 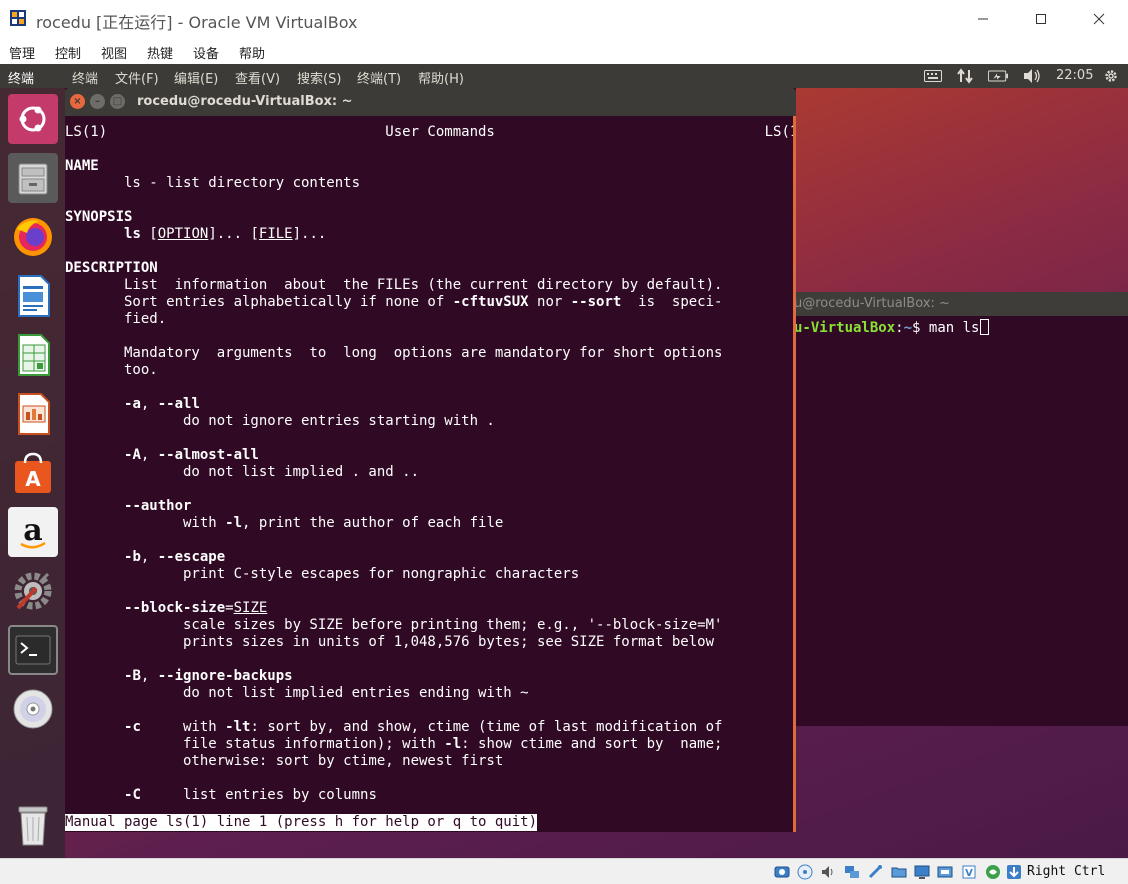 I want to click on panel-menu-terminal: 终端, so click(x=85, y=77).